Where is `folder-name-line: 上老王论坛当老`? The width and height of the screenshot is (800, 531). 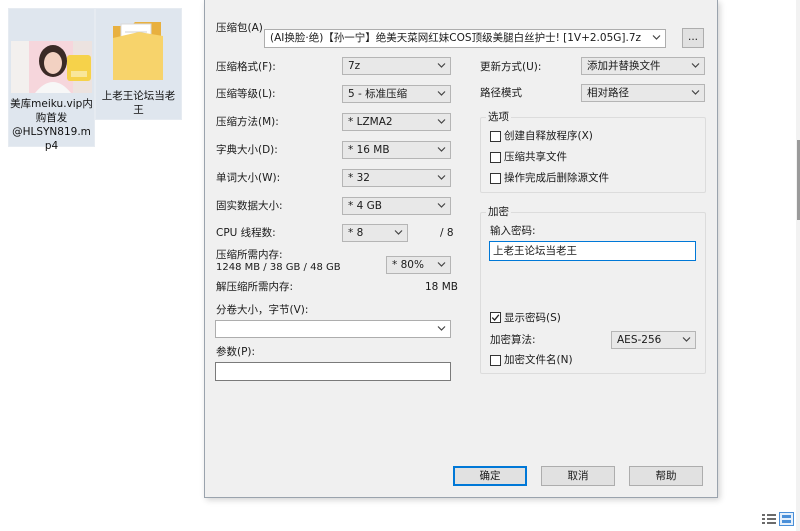
folder-name-line: 上老王论坛当老 is located at coordinates (138, 96).